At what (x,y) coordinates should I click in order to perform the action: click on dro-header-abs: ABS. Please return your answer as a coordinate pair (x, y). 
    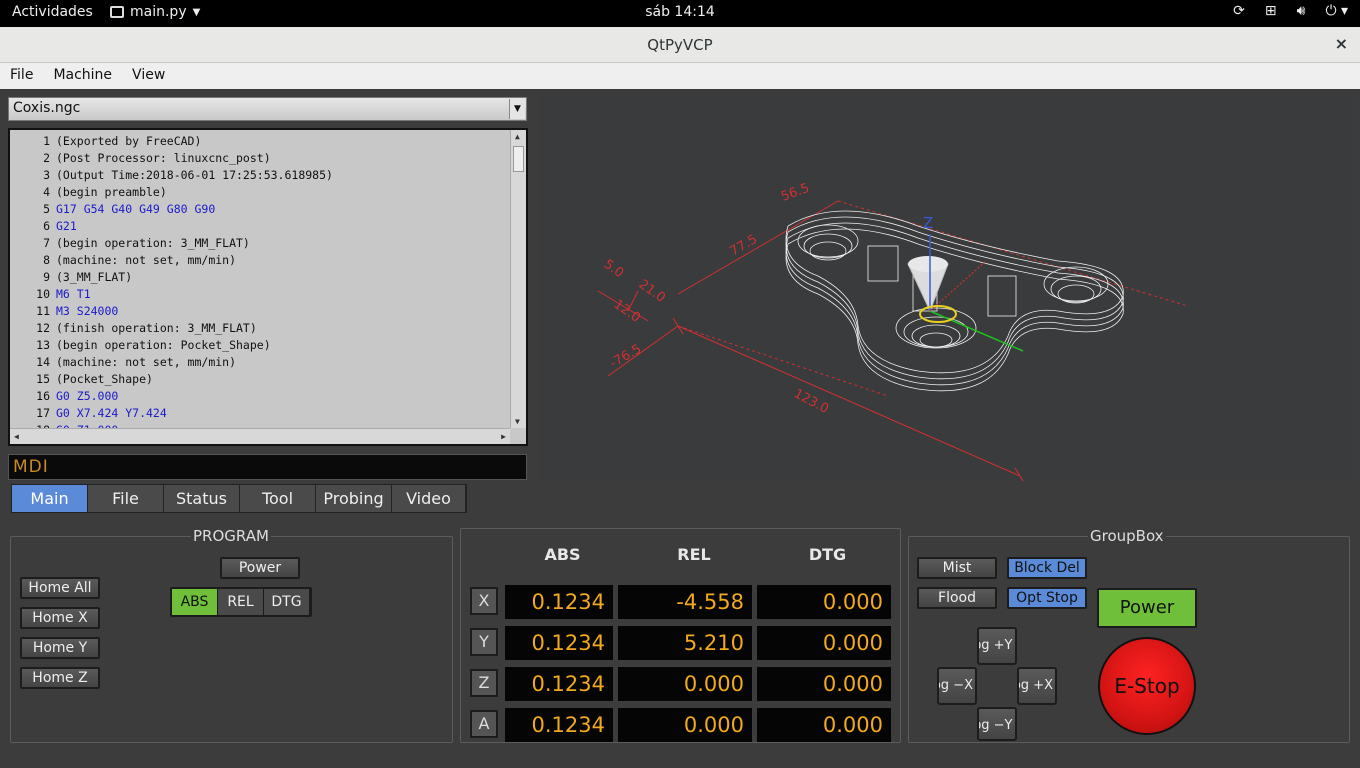
    Looking at the image, I should click on (562, 554).